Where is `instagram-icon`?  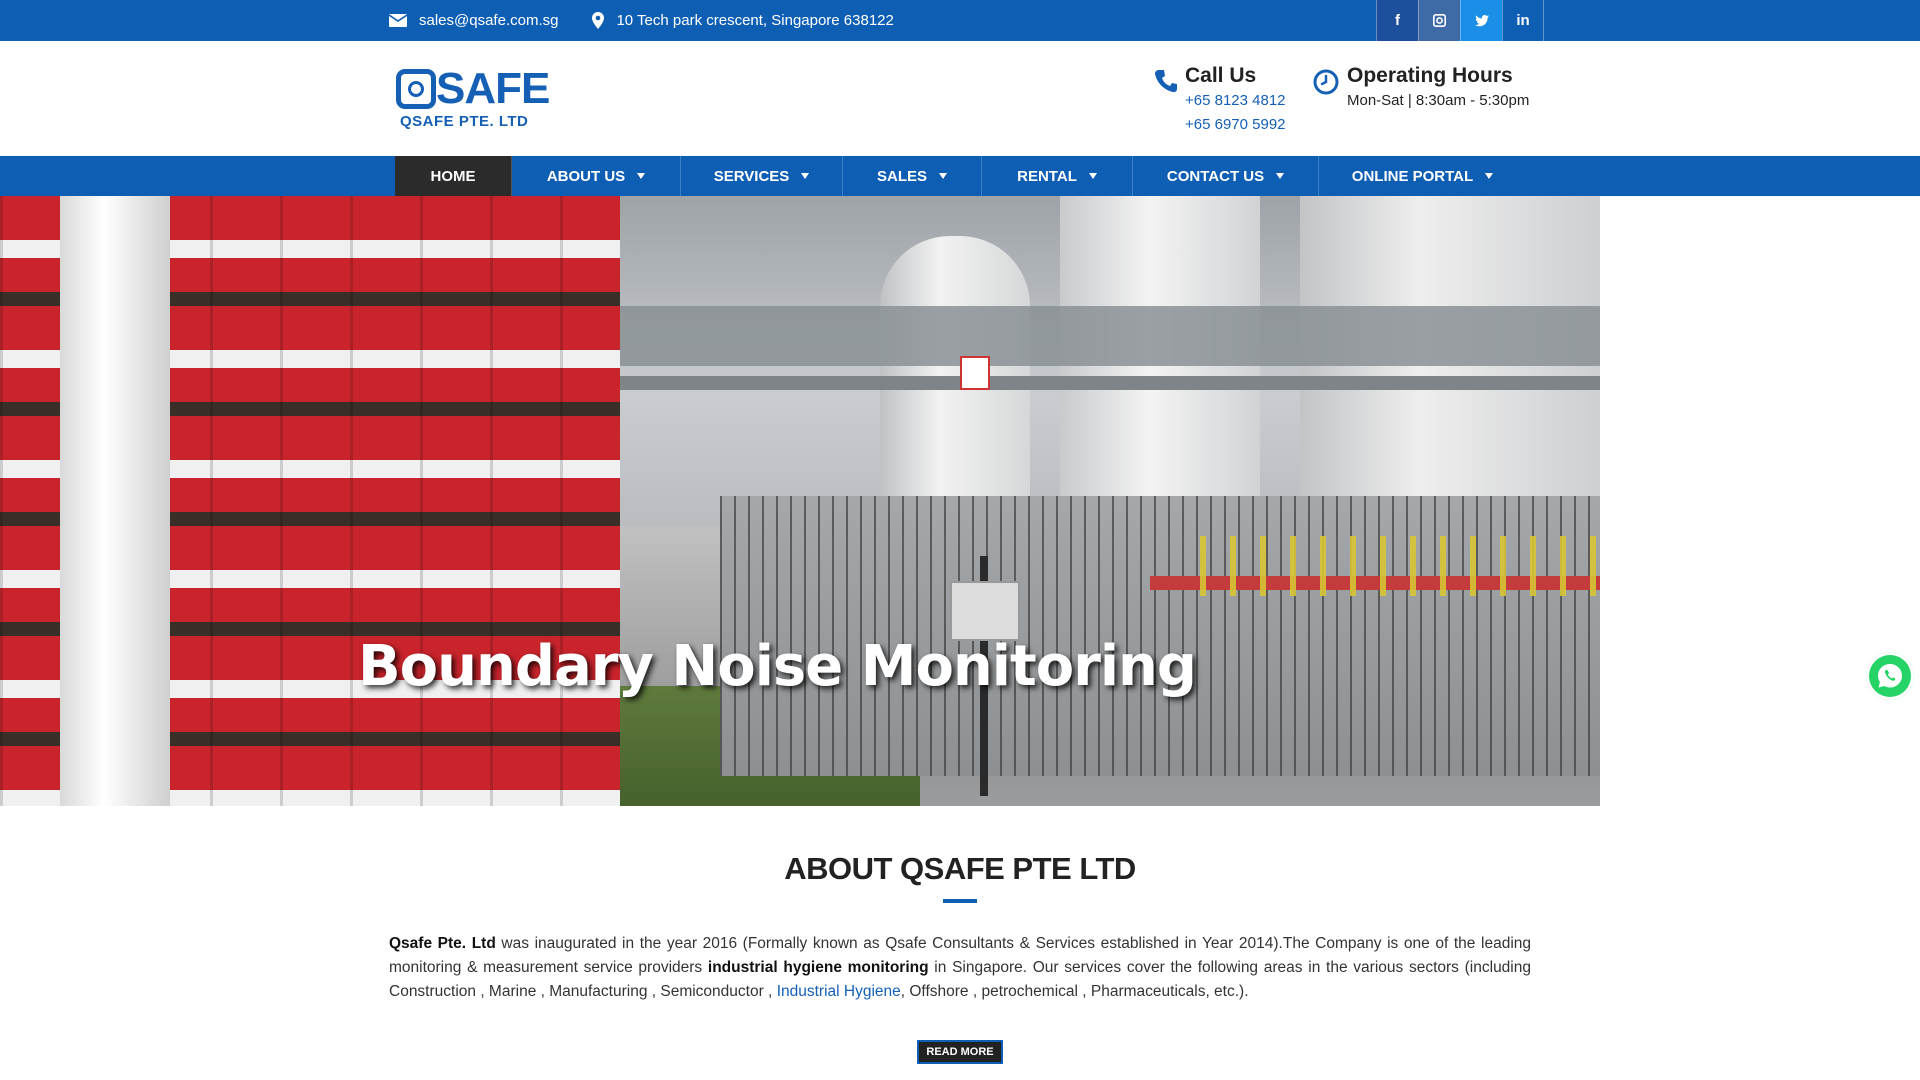 instagram-icon is located at coordinates (1439, 20).